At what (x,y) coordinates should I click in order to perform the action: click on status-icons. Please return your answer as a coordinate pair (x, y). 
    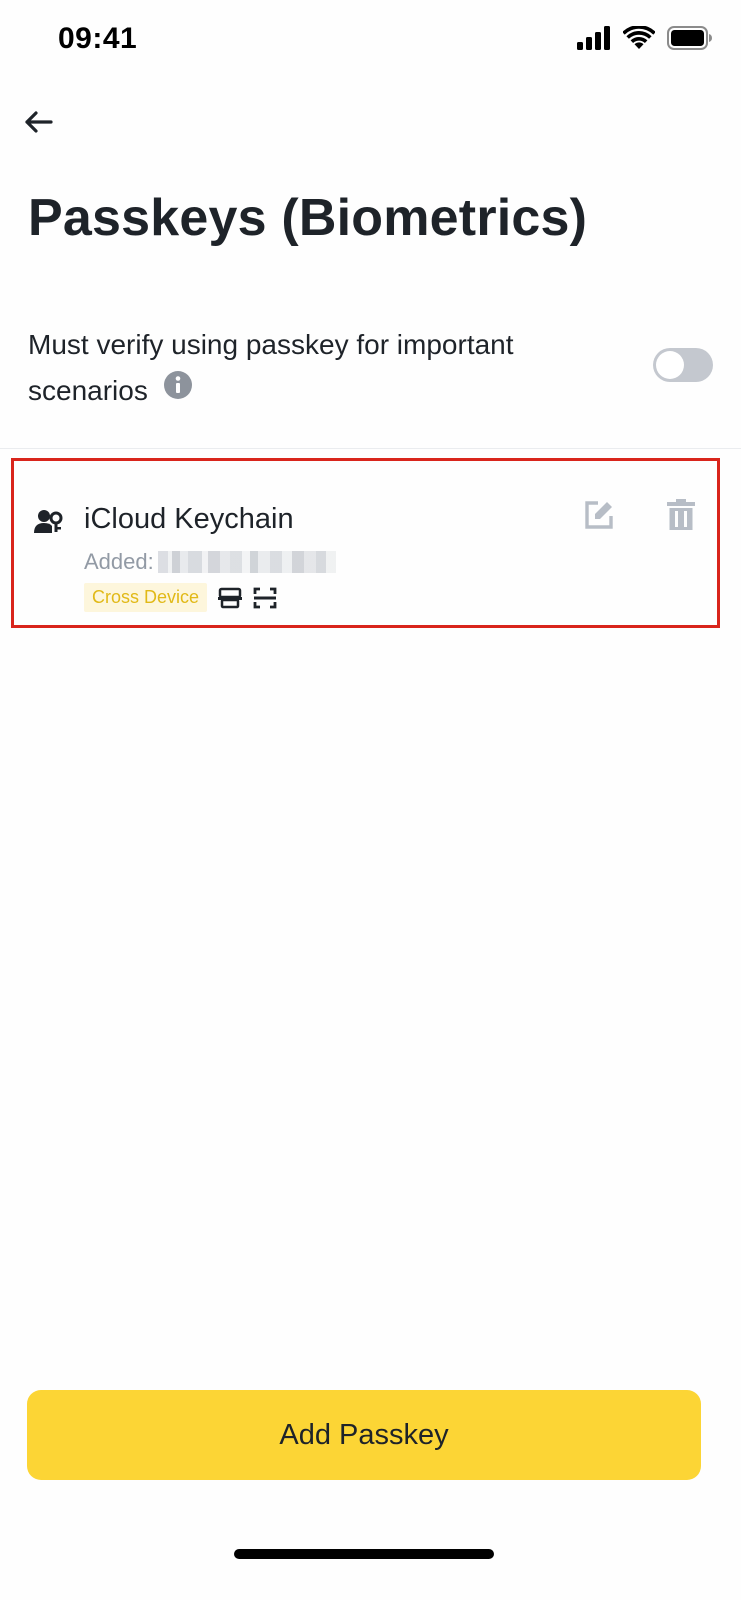
    Looking at the image, I should click on (645, 39).